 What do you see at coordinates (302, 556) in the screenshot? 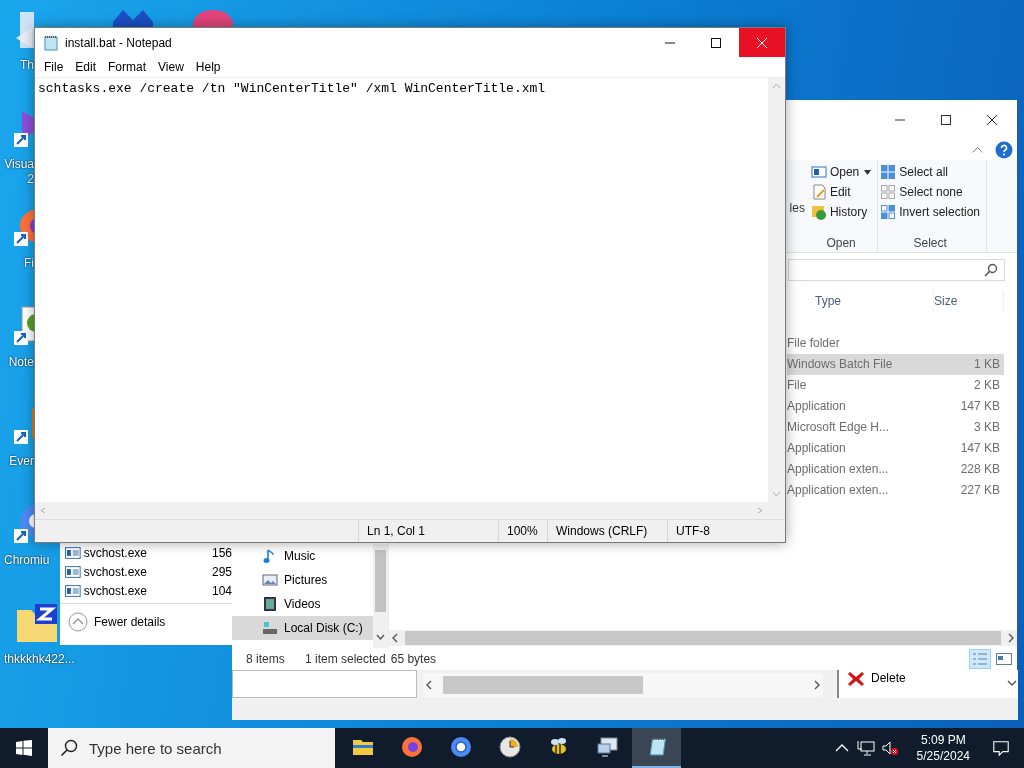
I see `nav-item: Music` at bounding box center [302, 556].